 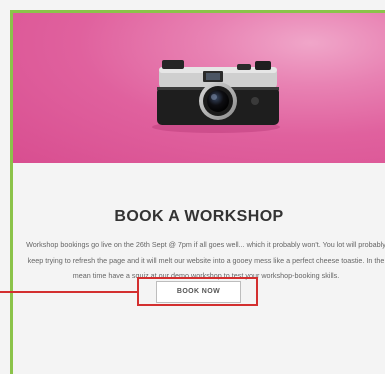 I want to click on workshop-title: BOOK A WORKSHOP, so click(x=199, y=216).